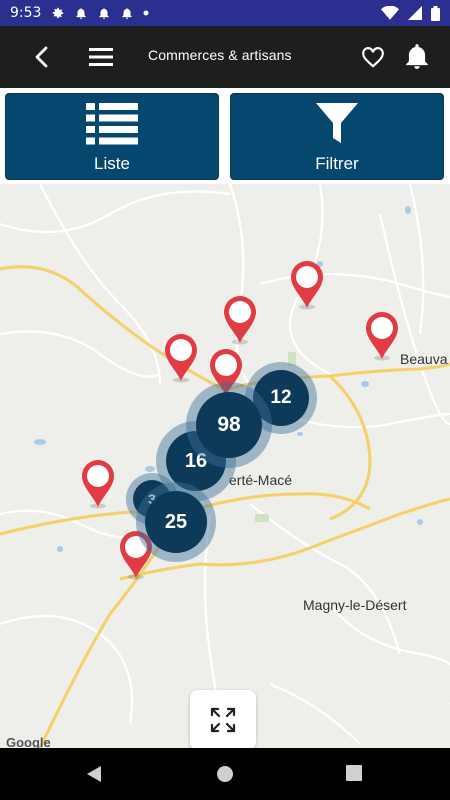  I want to click on map-place-label-south: Magny-le-Désert, so click(355, 605).